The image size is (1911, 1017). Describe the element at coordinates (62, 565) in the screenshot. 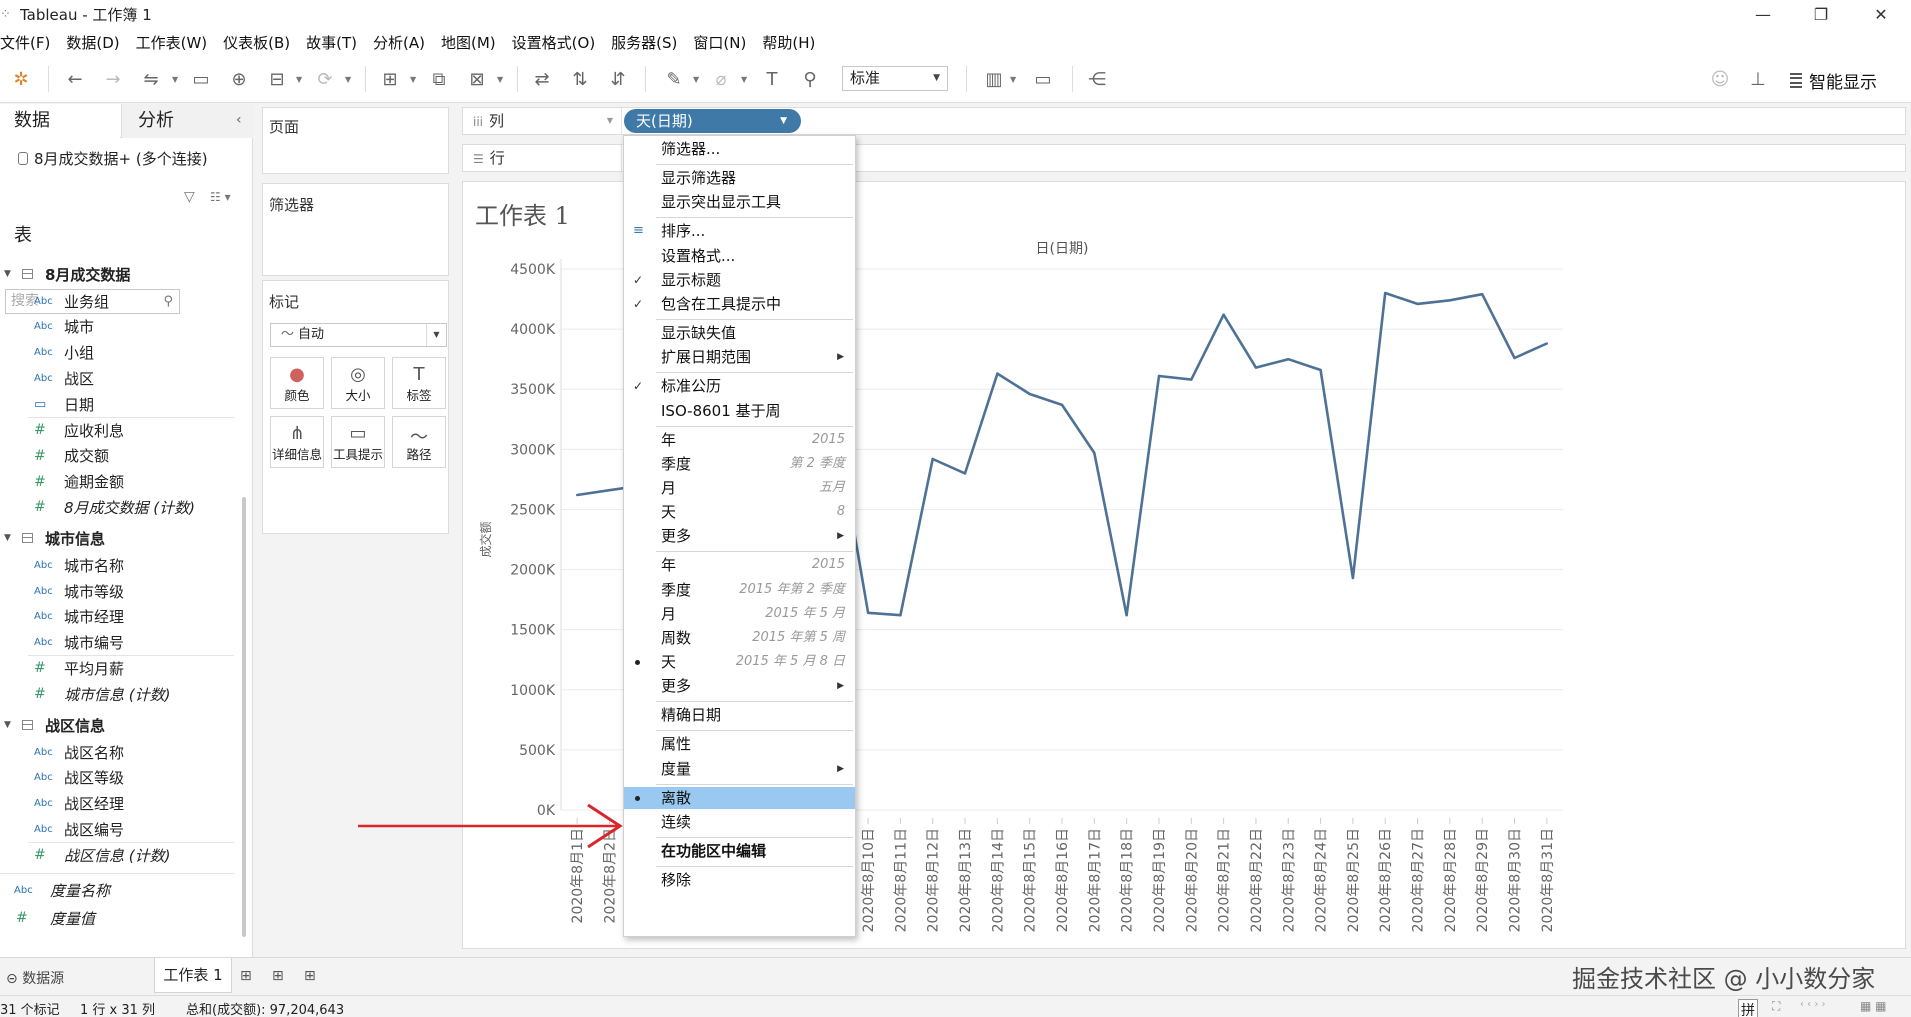

I see `field-item: Abc 城市名称` at that location.